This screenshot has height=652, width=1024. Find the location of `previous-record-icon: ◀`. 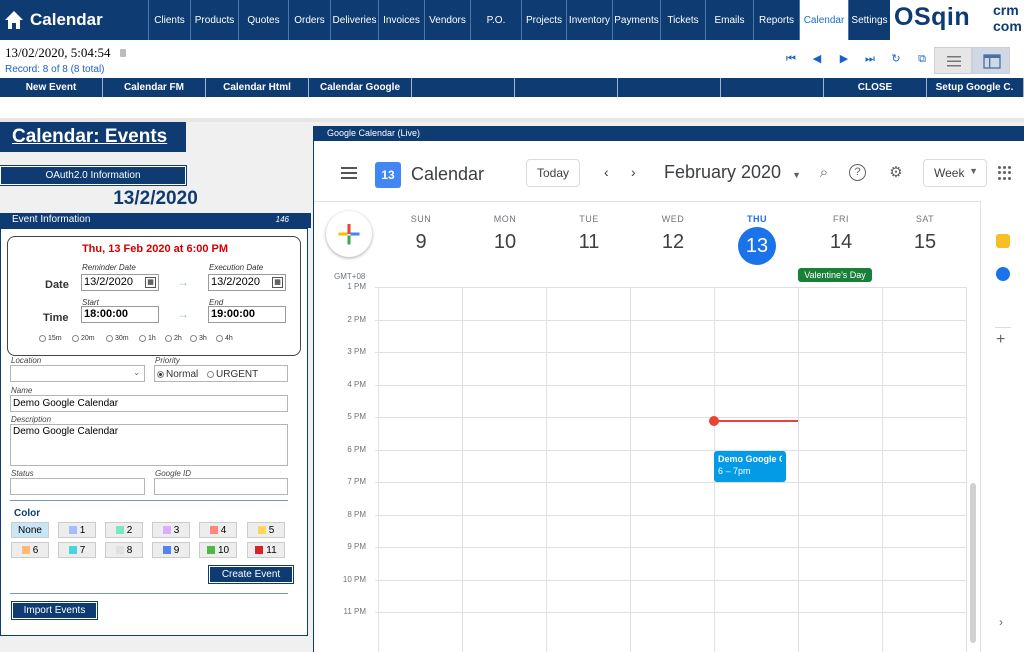

previous-record-icon: ◀ is located at coordinates (817, 59).